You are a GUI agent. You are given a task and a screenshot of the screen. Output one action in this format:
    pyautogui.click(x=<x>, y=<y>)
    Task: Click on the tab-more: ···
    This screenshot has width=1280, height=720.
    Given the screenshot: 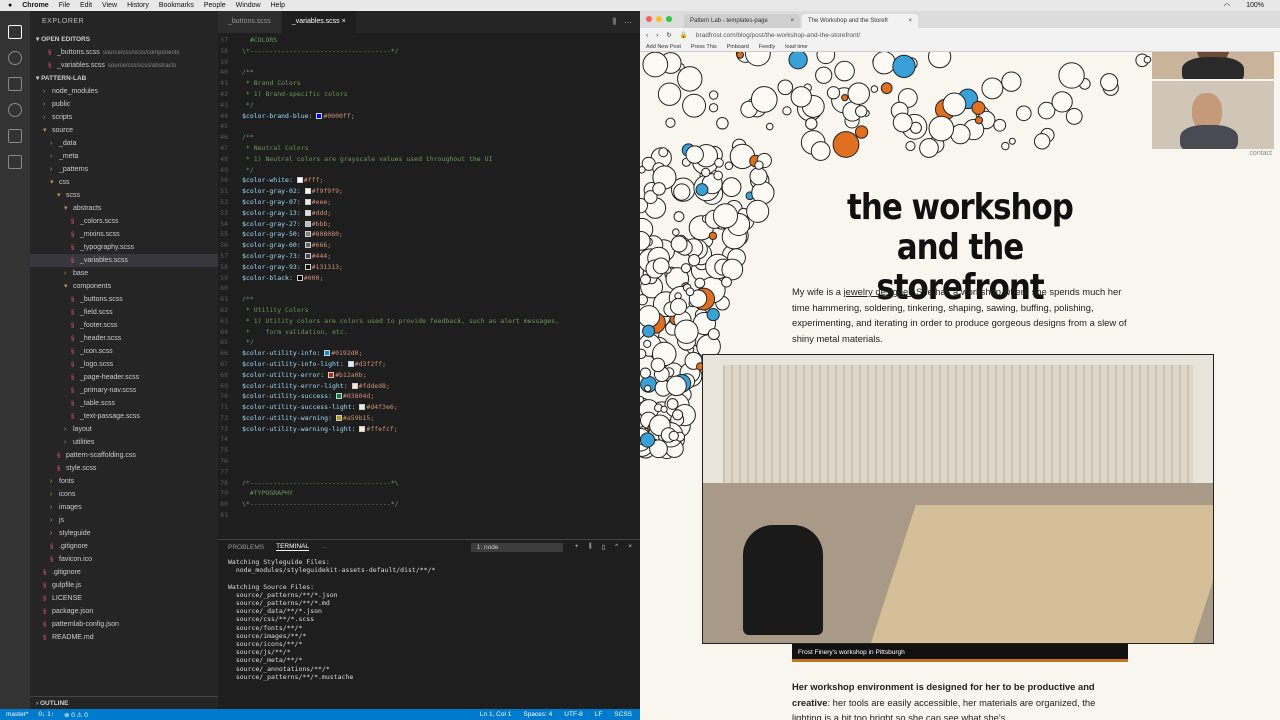 What is the action you would take?
    pyautogui.click(x=324, y=547)
    